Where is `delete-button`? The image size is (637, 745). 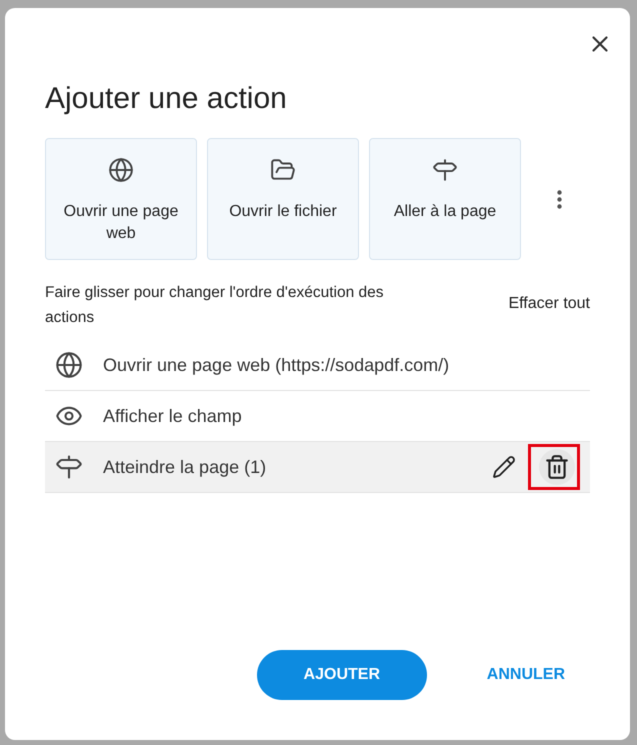
delete-button is located at coordinates (557, 467).